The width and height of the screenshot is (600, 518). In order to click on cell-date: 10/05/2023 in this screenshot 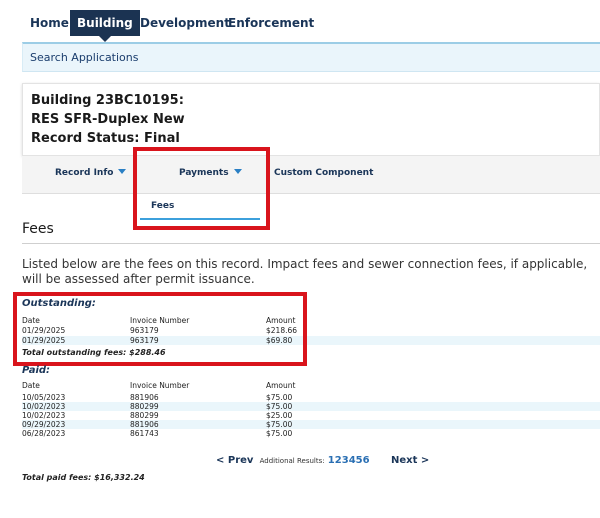, I will do `click(44, 397)`.